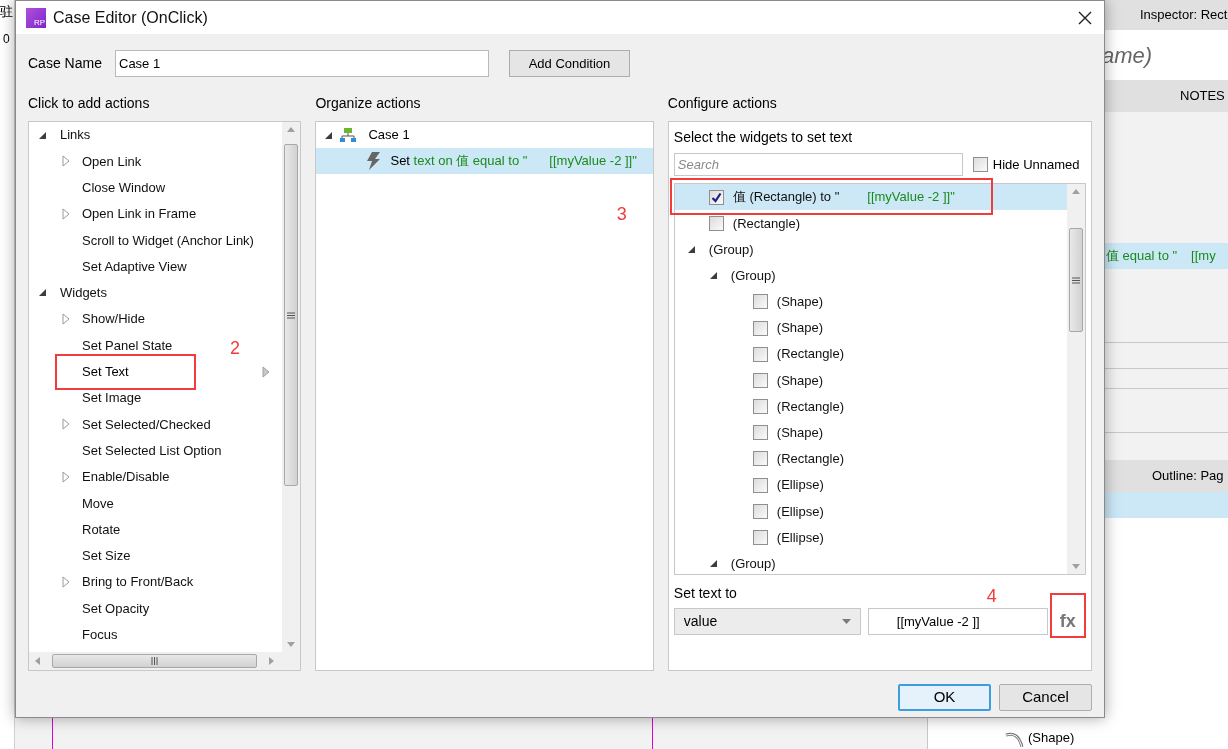 The width and height of the screenshot is (1228, 749). Describe the element at coordinates (36, 17) in the screenshot. I see `app-logo: RP` at that location.